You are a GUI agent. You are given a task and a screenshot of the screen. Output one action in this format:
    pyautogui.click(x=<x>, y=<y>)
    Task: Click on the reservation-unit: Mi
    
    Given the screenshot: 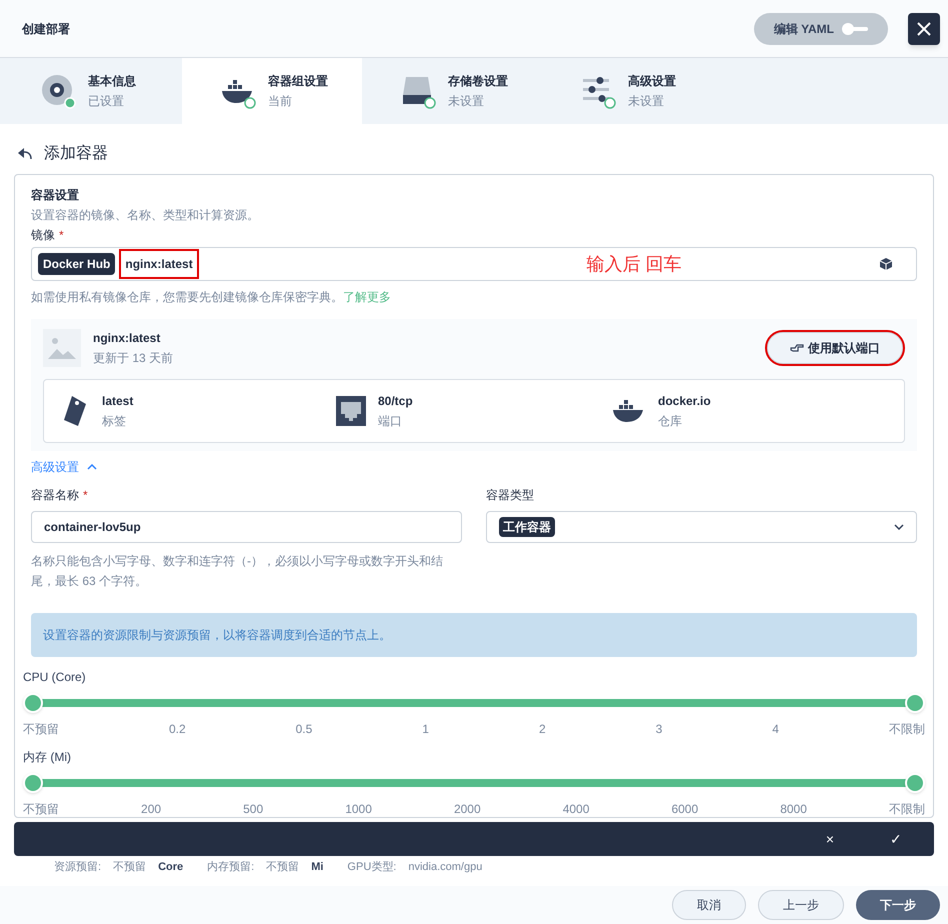 What is the action you would take?
    pyautogui.click(x=317, y=867)
    